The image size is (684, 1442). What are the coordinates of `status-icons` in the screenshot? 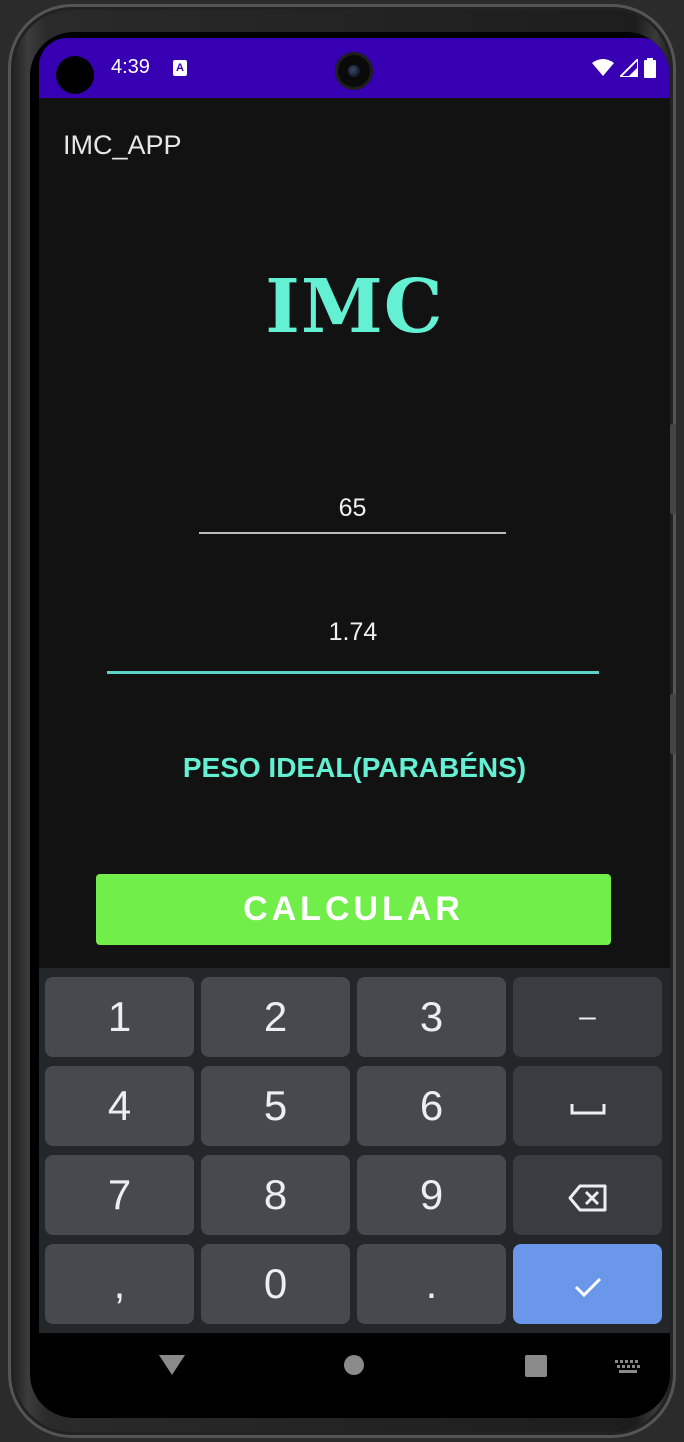 It's located at (624, 68).